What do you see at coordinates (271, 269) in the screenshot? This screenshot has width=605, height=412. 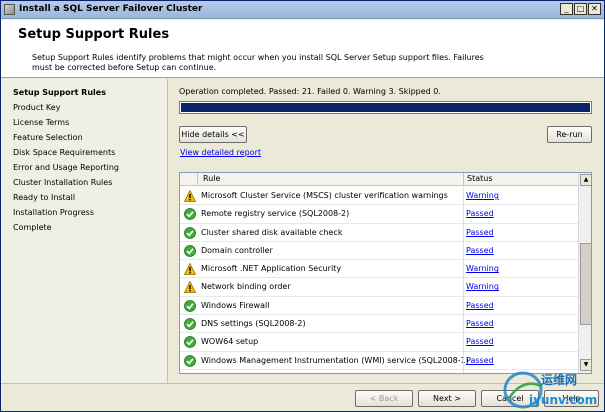 I see `rule-name: Microsoft .NET Application Security` at bounding box center [271, 269].